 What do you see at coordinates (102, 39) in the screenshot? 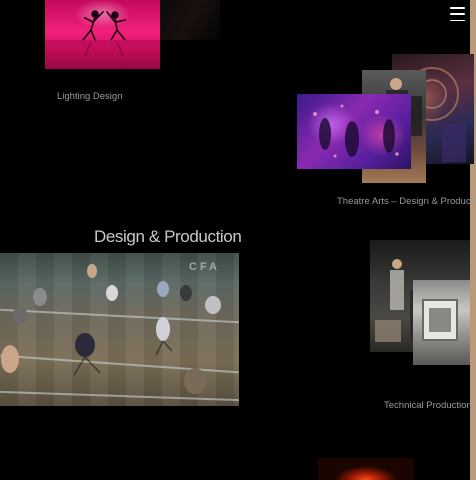
I see `dancers-silhouette` at bounding box center [102, 39].